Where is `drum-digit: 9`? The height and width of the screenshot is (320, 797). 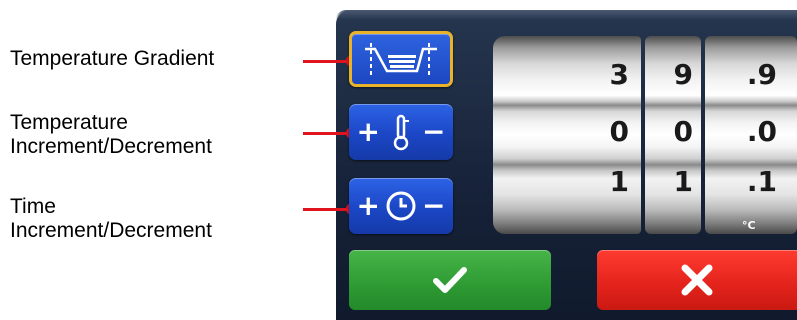
drum-digit: 9 is located at coordinates (683, 74).